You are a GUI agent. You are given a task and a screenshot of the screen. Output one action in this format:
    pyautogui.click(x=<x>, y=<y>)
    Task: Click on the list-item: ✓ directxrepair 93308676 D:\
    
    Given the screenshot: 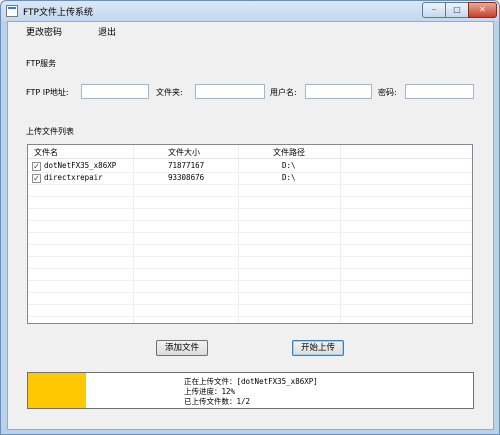 What is the action you would take?
    pyautogui.click(x=250, y=178)
    